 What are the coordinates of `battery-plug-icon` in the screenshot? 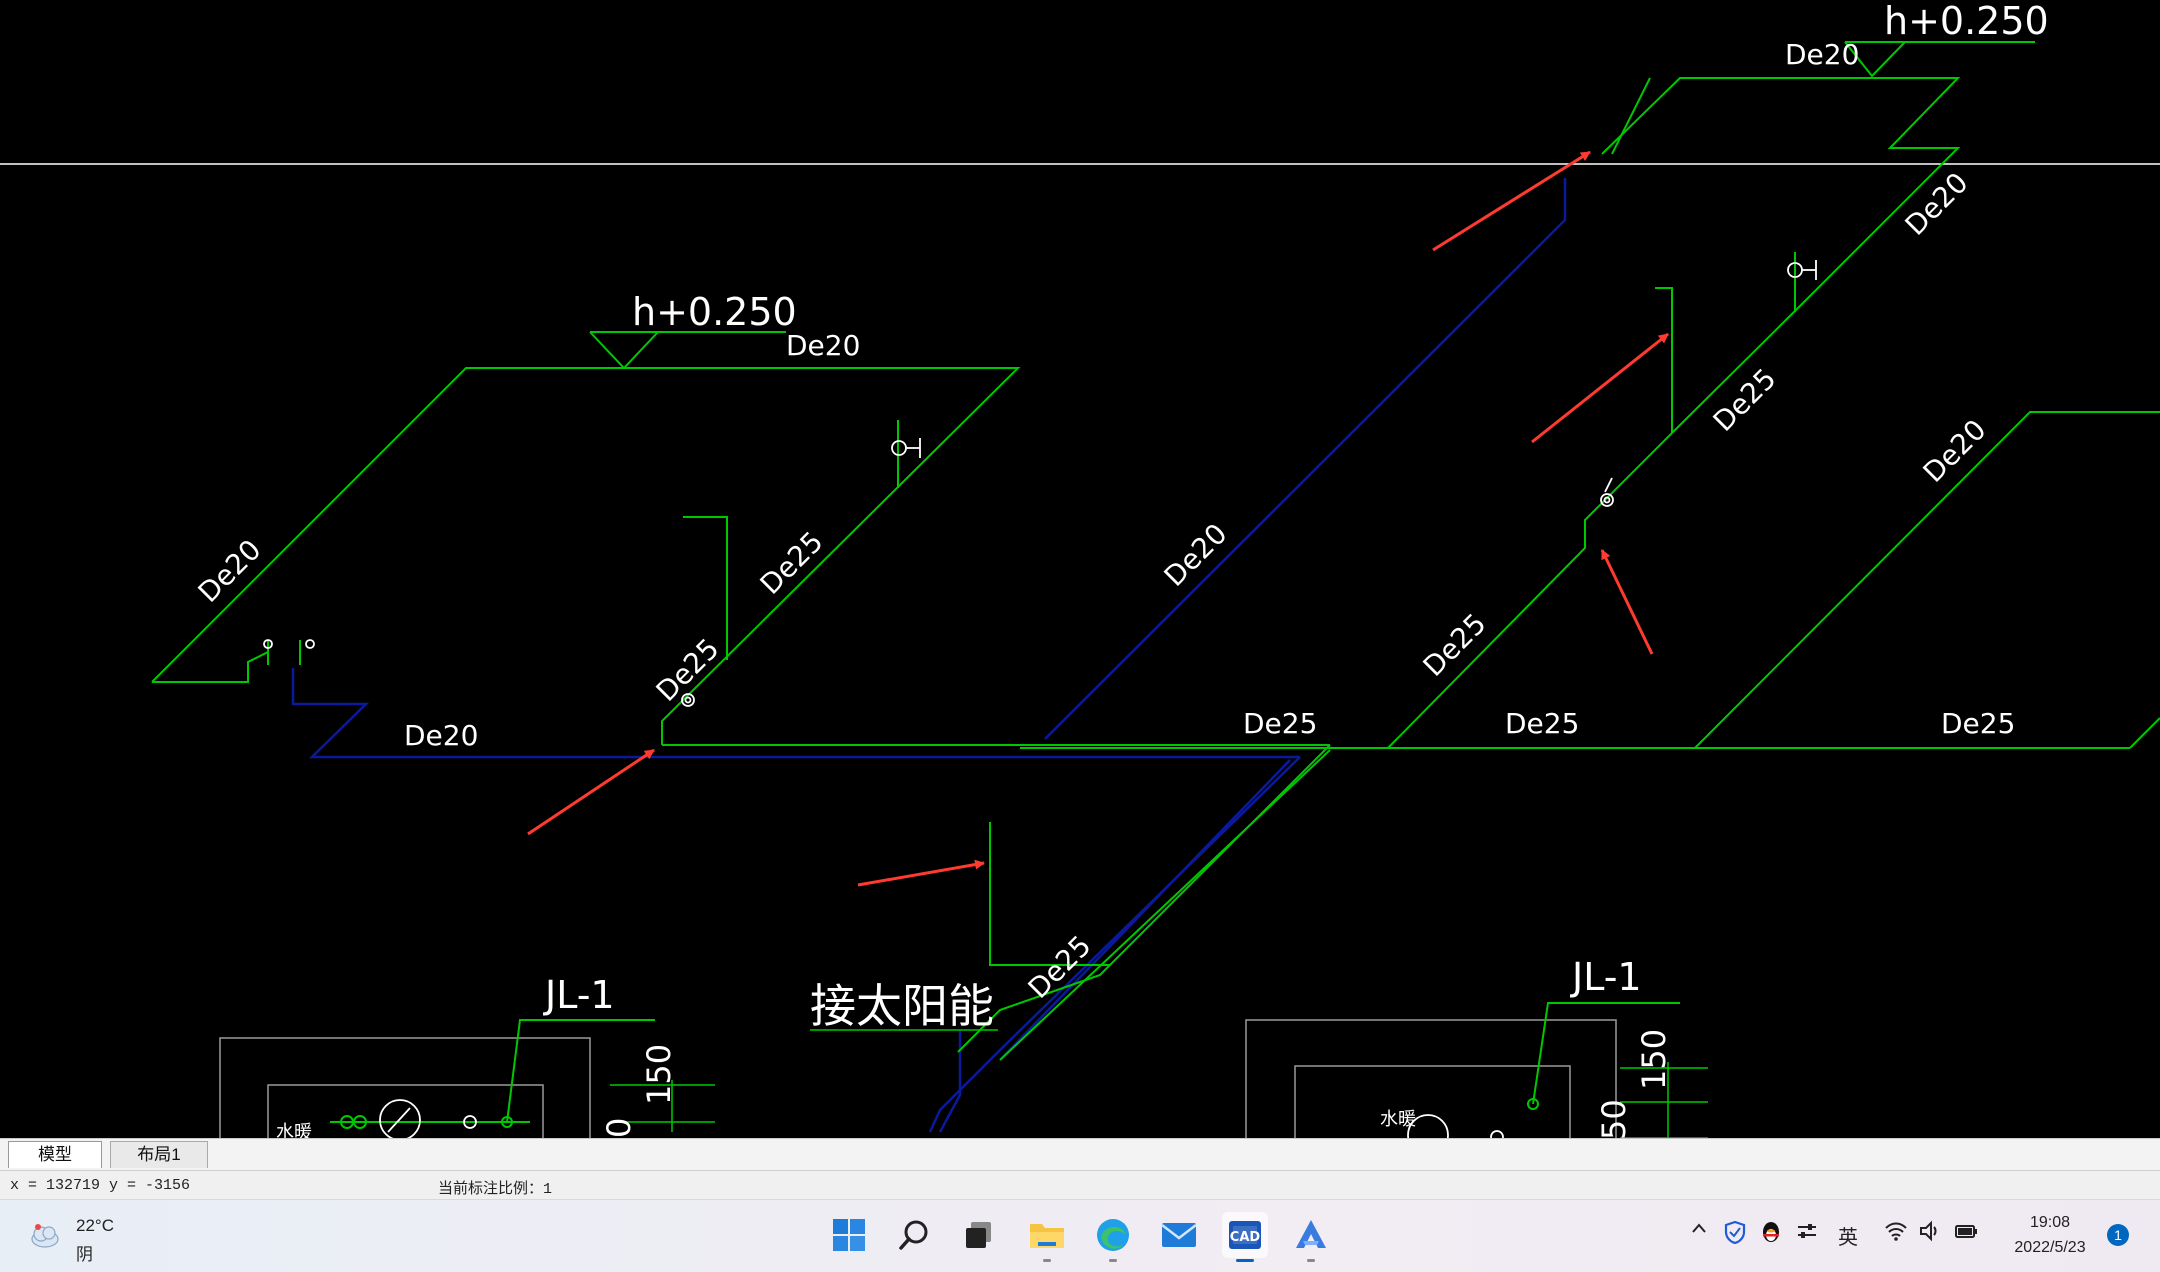 It's located at (1966, 1231).